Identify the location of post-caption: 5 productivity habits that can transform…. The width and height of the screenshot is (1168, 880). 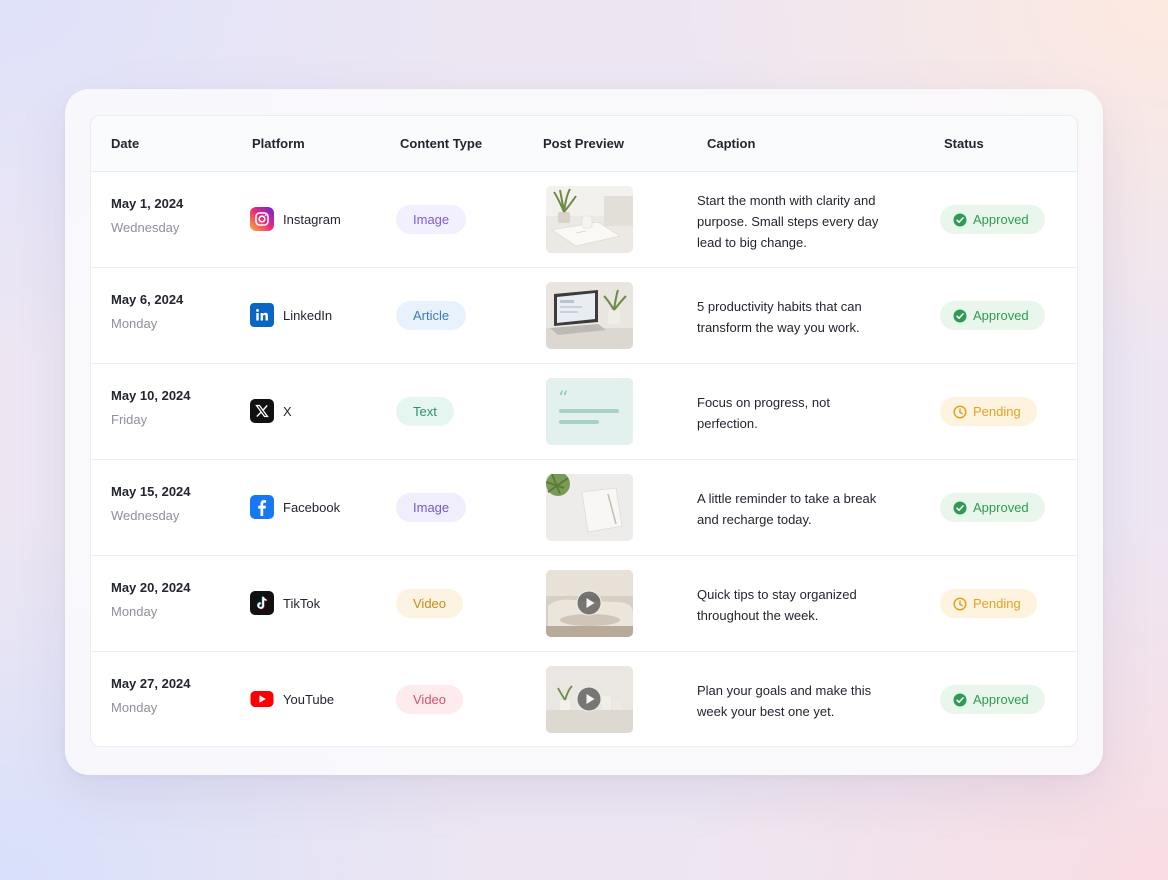
(779, 317).